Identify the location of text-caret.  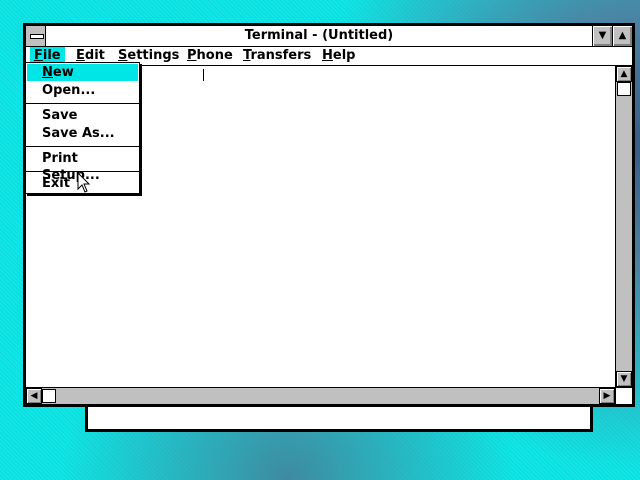
(203, 75).